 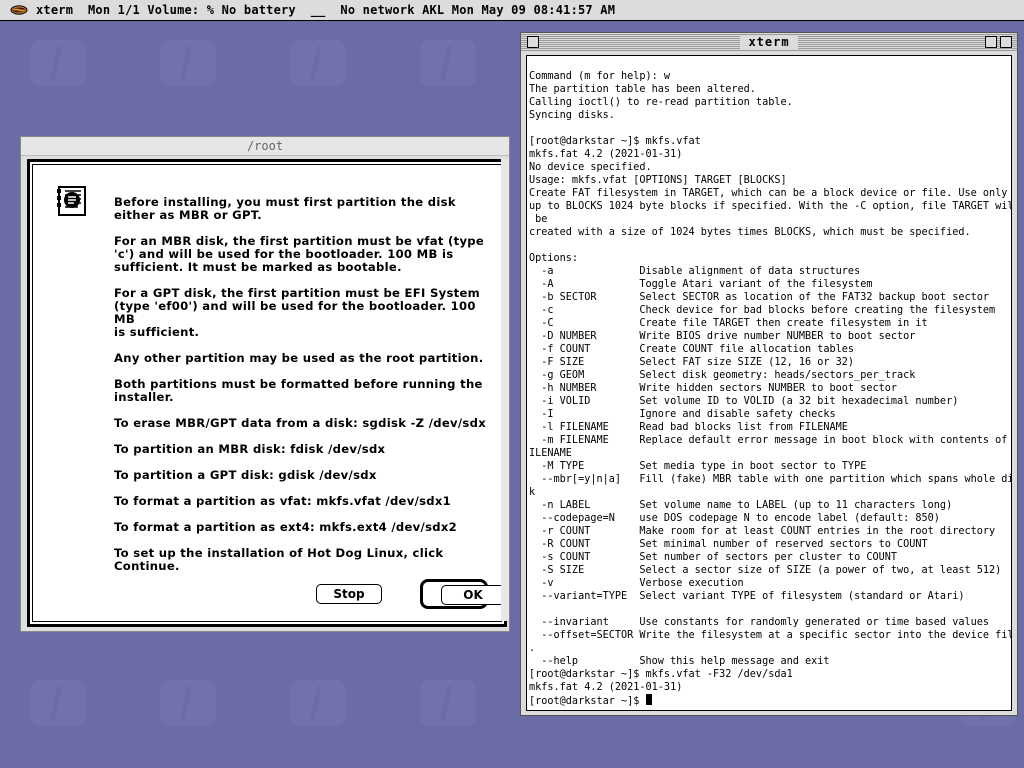 What do you see at coordinates (71, 201) in the screenshot?
I see `note-icon` at bounding box center [71, 201].